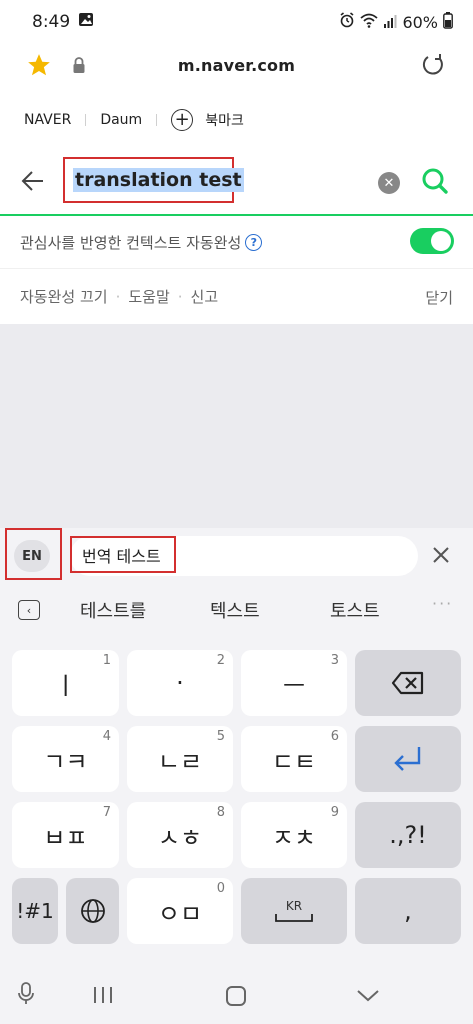 The image size is (473, 1024). Describe the element at coordinates (294, 685) in the screenshot. I see `key-label: ㅡ` at that location.